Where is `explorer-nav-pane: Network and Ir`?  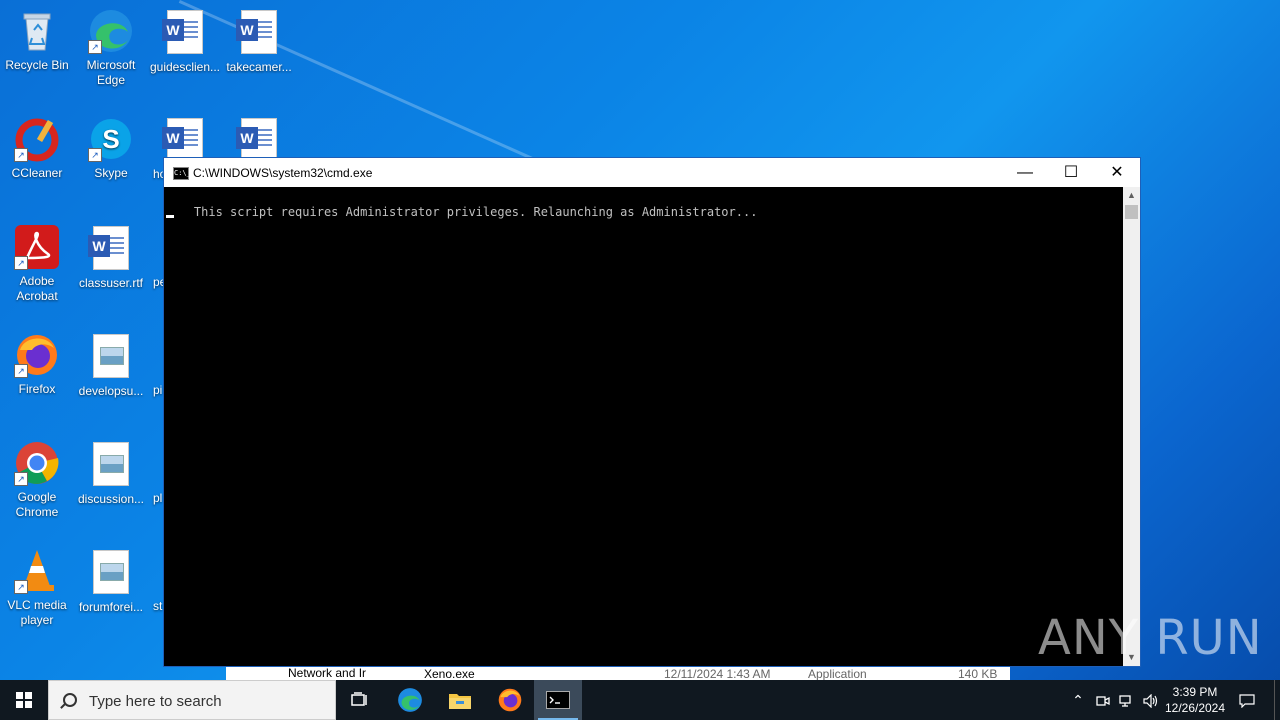 explorer-nav-pane: Network and Ir is located at coordinates (298, 673).